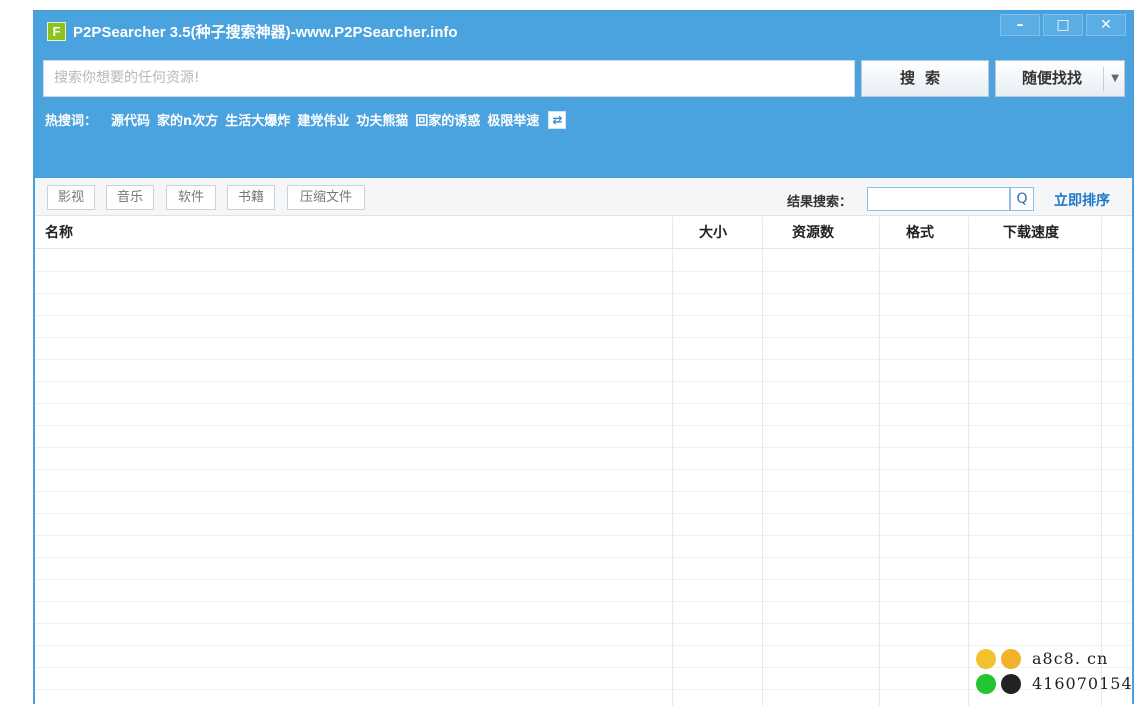 This screenshot has width=1142, height=706. I want to click on watermark-qq-row: 416070154, so click(1056, 683).